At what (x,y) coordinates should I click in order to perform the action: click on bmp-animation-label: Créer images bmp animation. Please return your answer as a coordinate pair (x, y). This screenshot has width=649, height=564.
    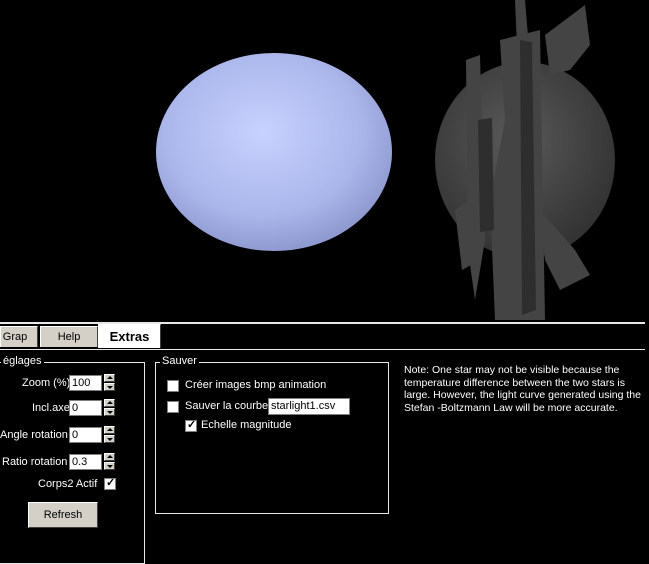
    Looking at the image, I should click on (256, 385).